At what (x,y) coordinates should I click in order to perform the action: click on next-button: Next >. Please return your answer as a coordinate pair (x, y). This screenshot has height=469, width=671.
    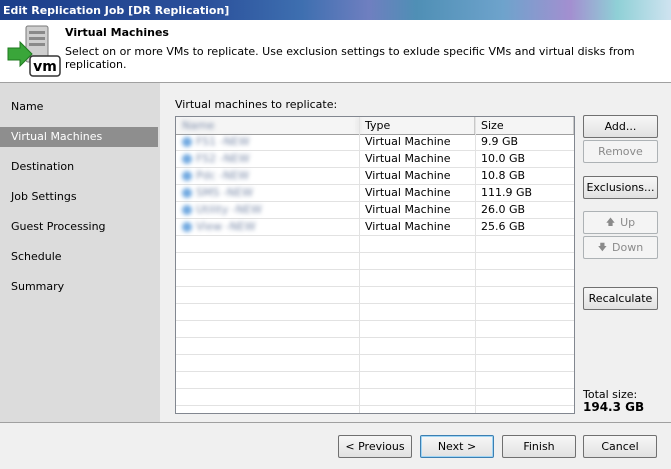
    Looking at the image, I should click on (457, 446).